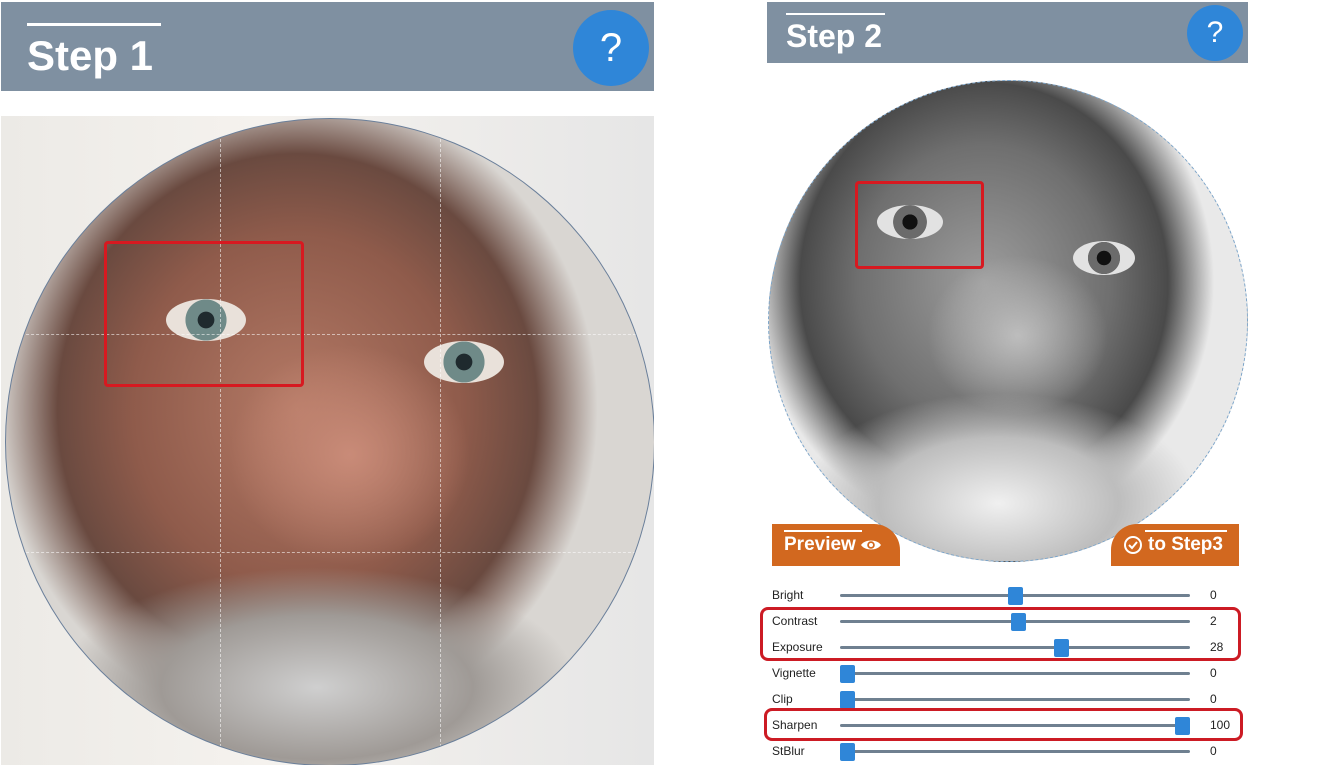 The height and width of the screenshot is (765, 1320). I want to click on preview-label: Preview, so click(820, 544).